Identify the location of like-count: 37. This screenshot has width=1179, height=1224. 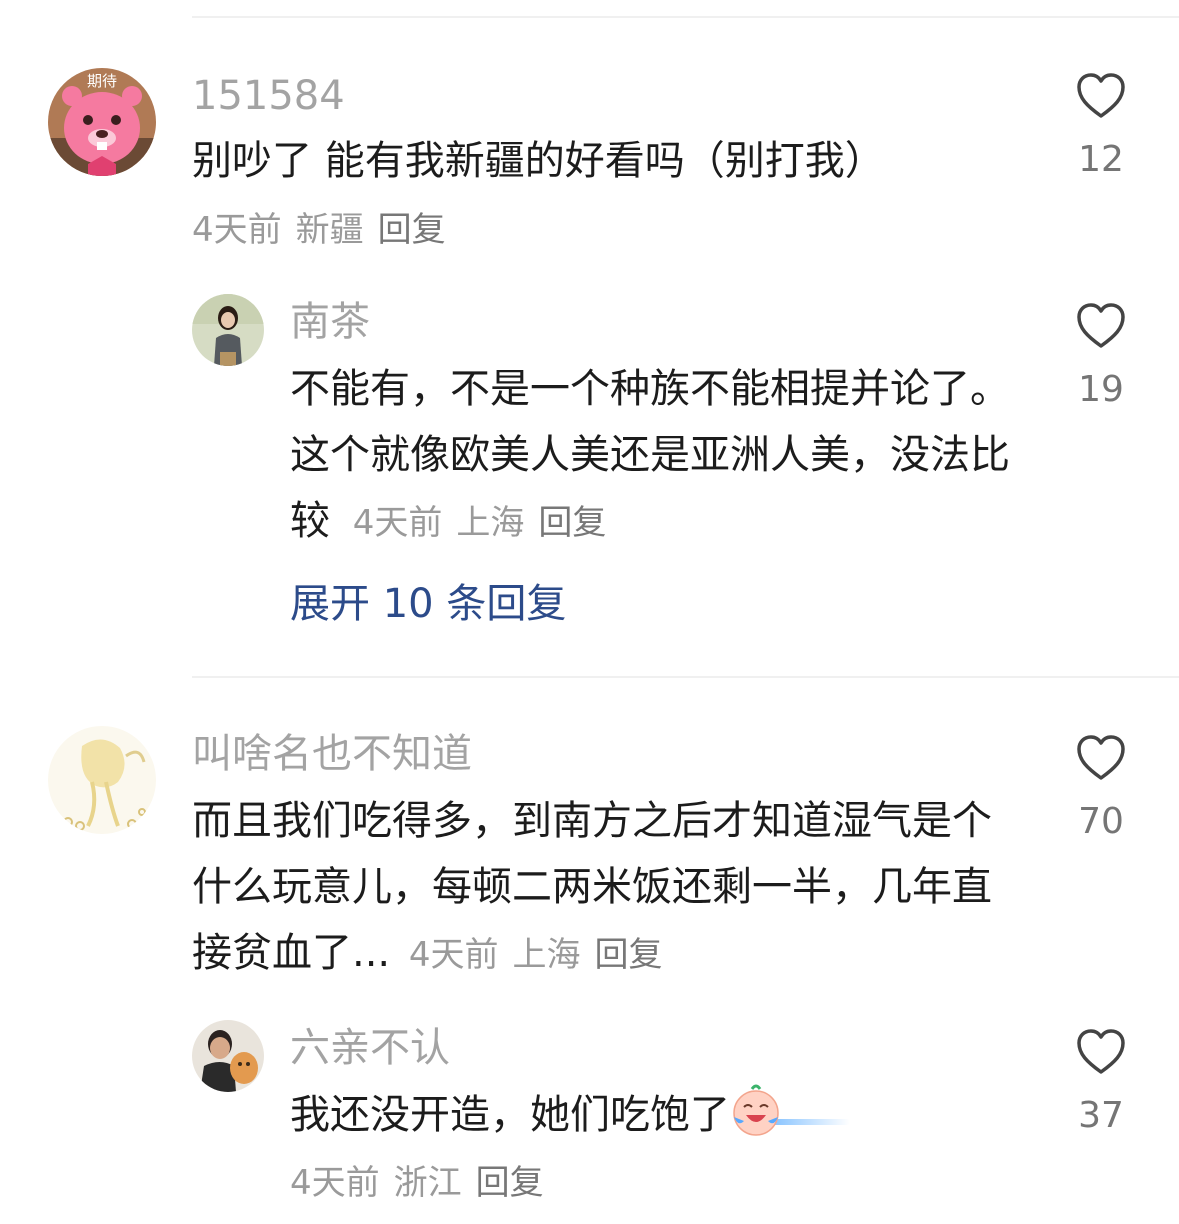
(1101, 1115).